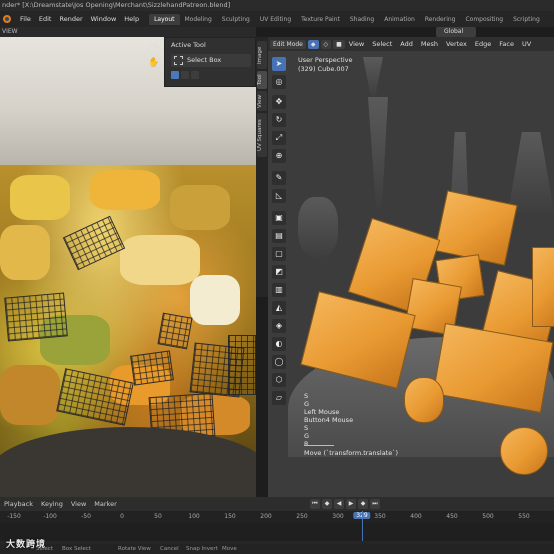 The image size is (554, 554). I want to click on tab-uv-editing: UV Editing, so click(275, 19).